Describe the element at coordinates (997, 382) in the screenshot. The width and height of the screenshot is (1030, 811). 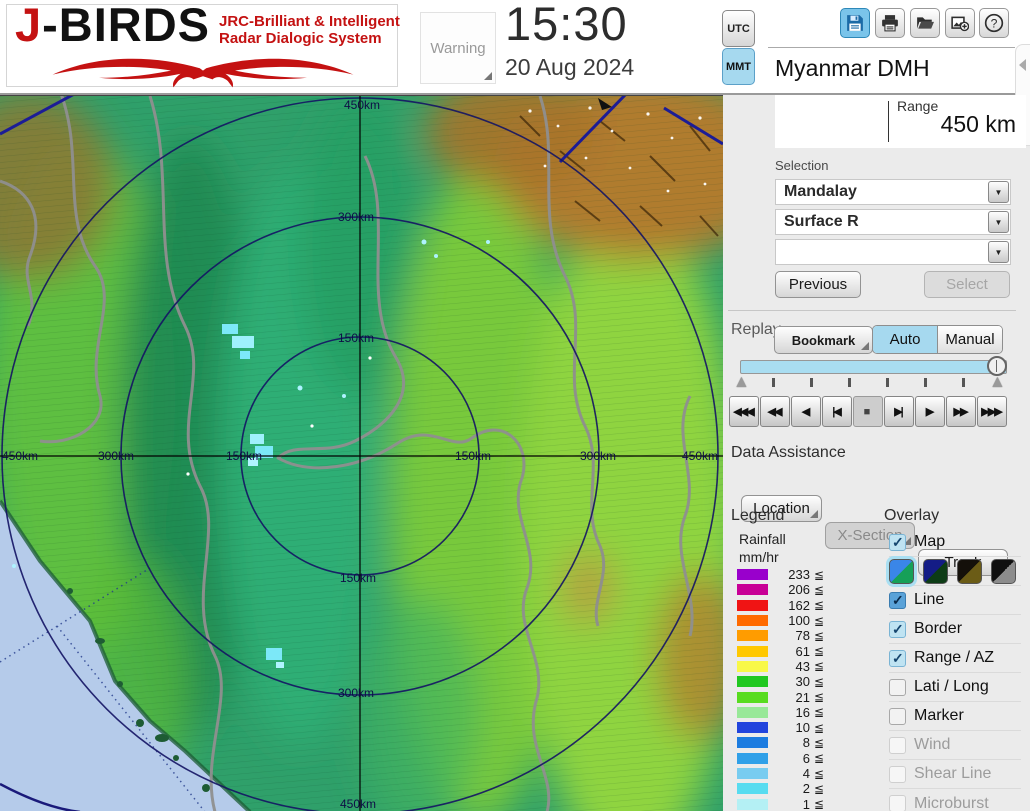
I see `timeline-end-marker: ▲` at that location.